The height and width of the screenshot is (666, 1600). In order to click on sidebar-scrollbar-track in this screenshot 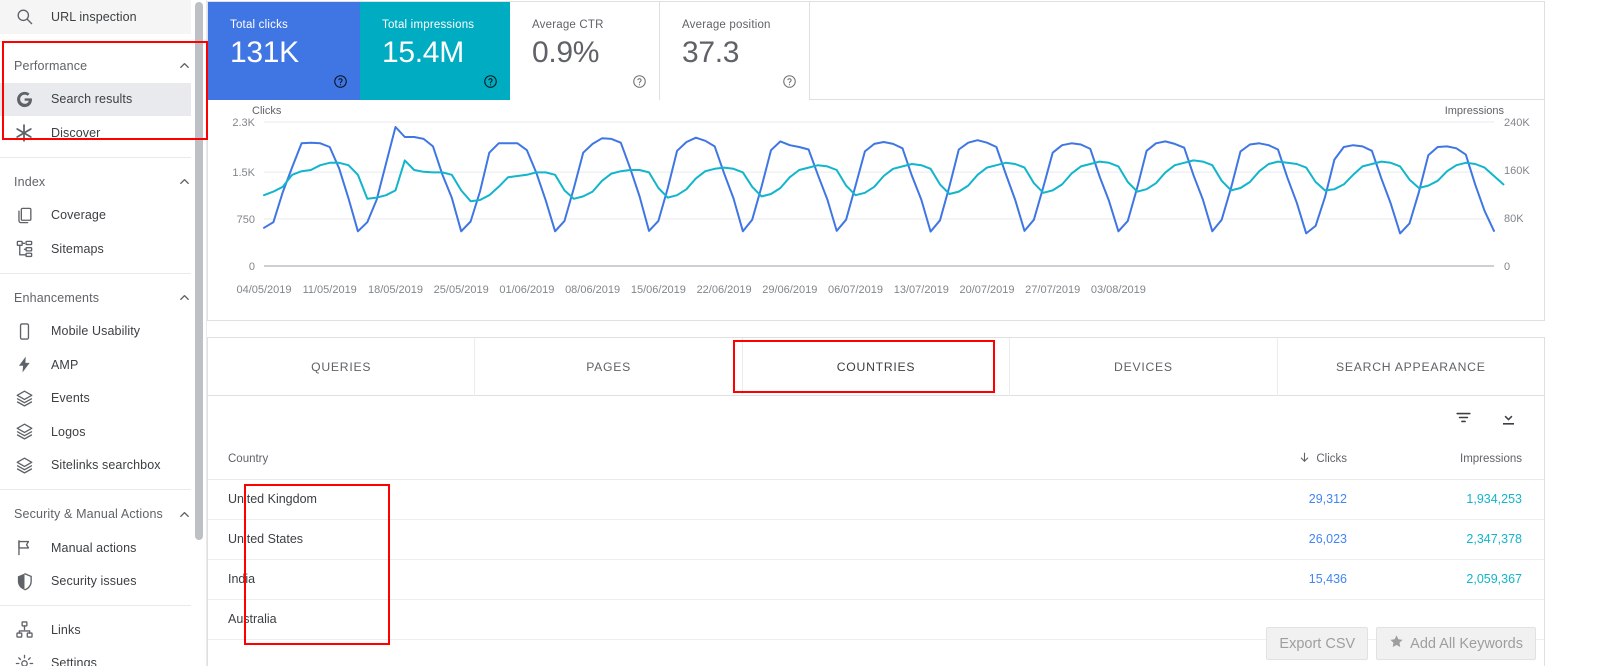, I will do `click(198, 333)`.